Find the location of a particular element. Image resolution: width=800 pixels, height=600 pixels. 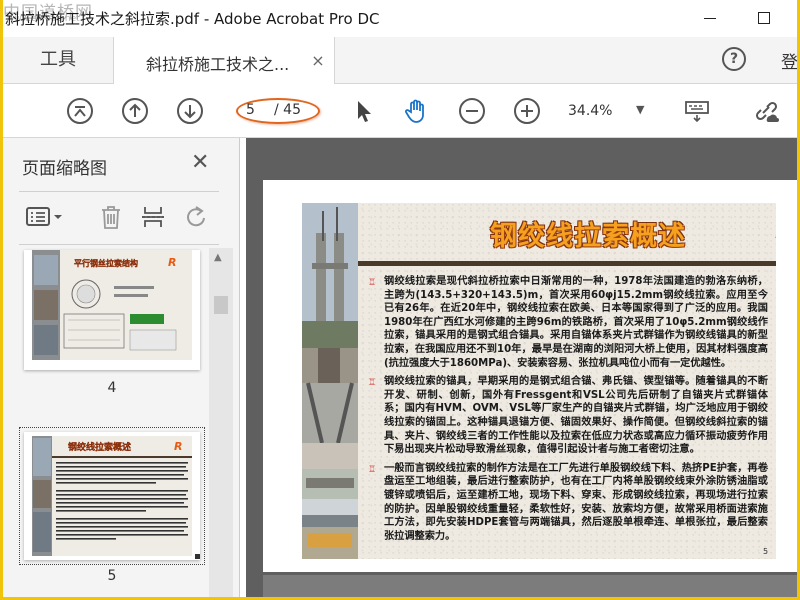

maximize-button is located at coordinates (765, 18).